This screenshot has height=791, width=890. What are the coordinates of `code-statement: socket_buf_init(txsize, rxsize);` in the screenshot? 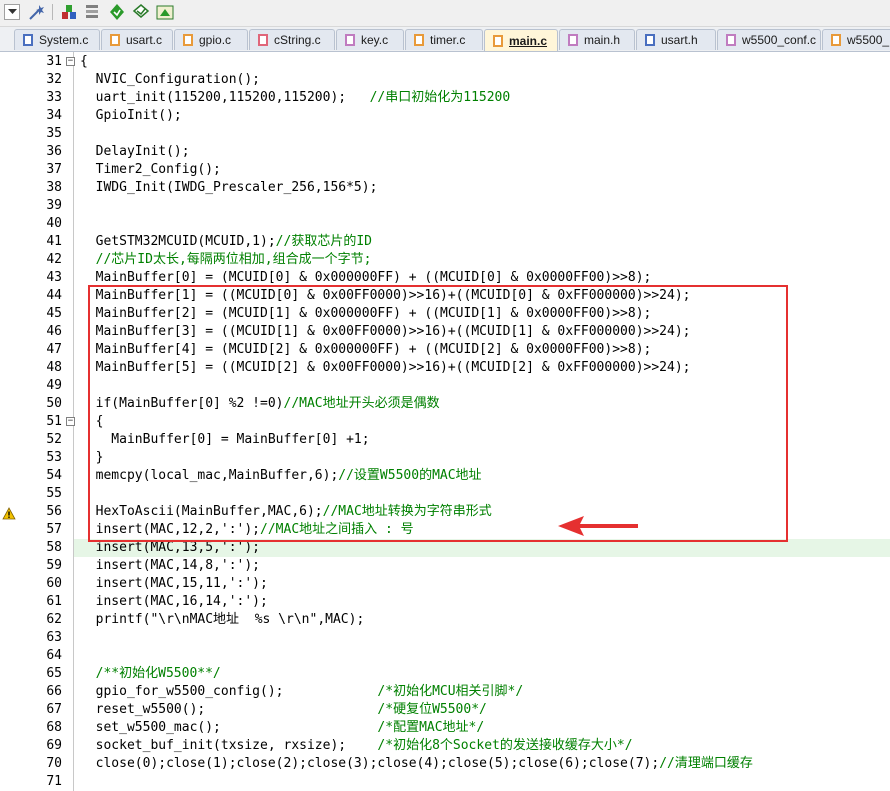 It's located at (229, 745).